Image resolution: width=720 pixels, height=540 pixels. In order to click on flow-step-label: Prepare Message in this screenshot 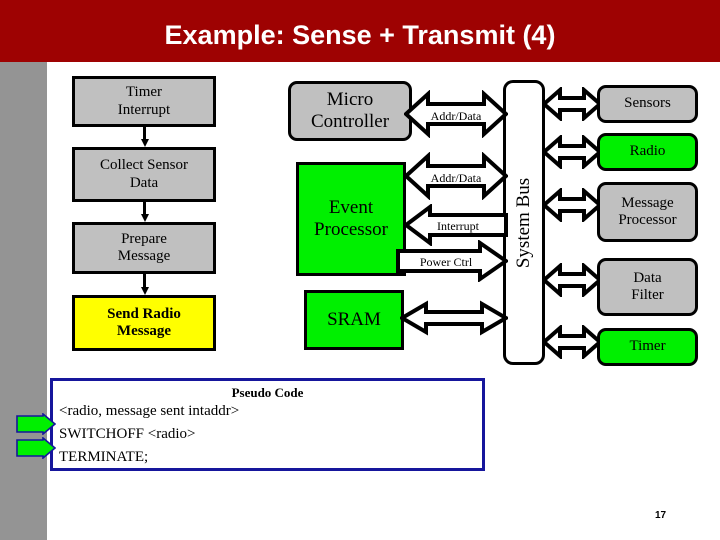, I will do `click(144, 247)`.